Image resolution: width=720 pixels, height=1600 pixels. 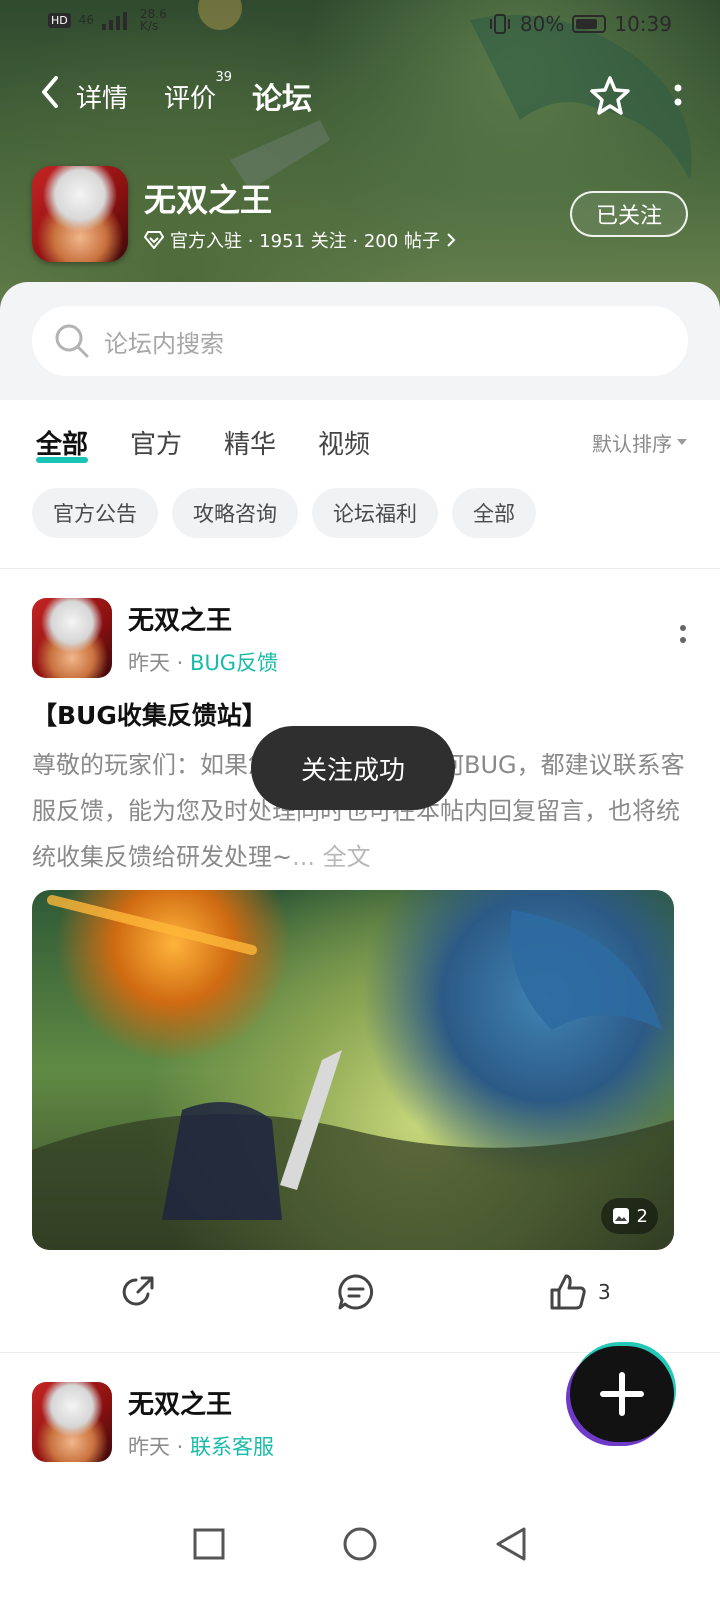 What do you see at coordinates (224, 77) in the screenshot?
I see `reviews-count-badge: 39` at bounding box center [224, 77].